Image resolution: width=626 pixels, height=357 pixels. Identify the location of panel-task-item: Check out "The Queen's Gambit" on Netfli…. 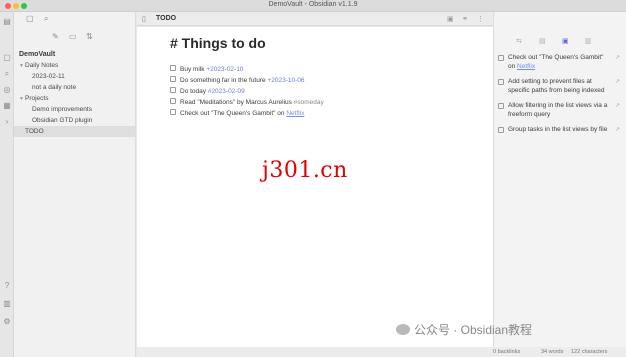
(559, 62).